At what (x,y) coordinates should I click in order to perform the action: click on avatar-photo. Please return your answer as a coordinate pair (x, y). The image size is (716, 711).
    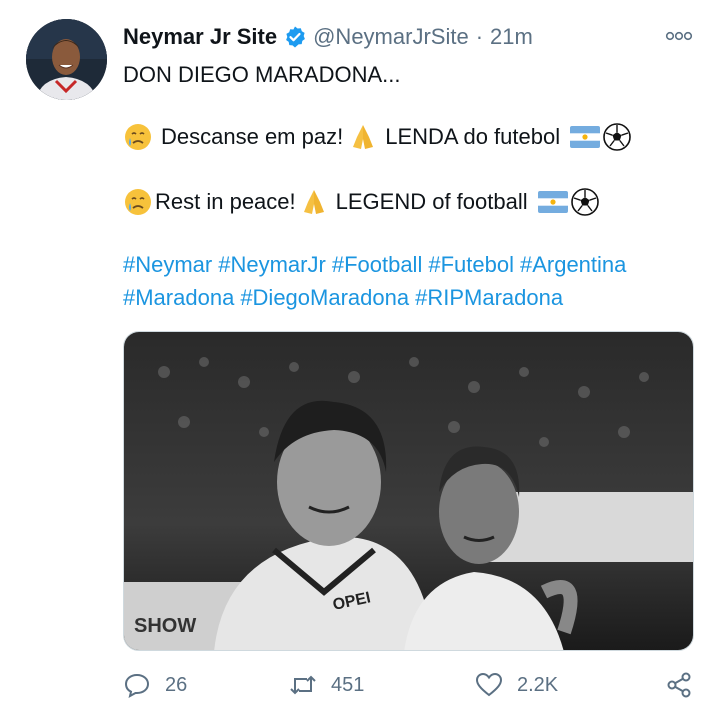
    Looking at the image, I should click on (66, 59).